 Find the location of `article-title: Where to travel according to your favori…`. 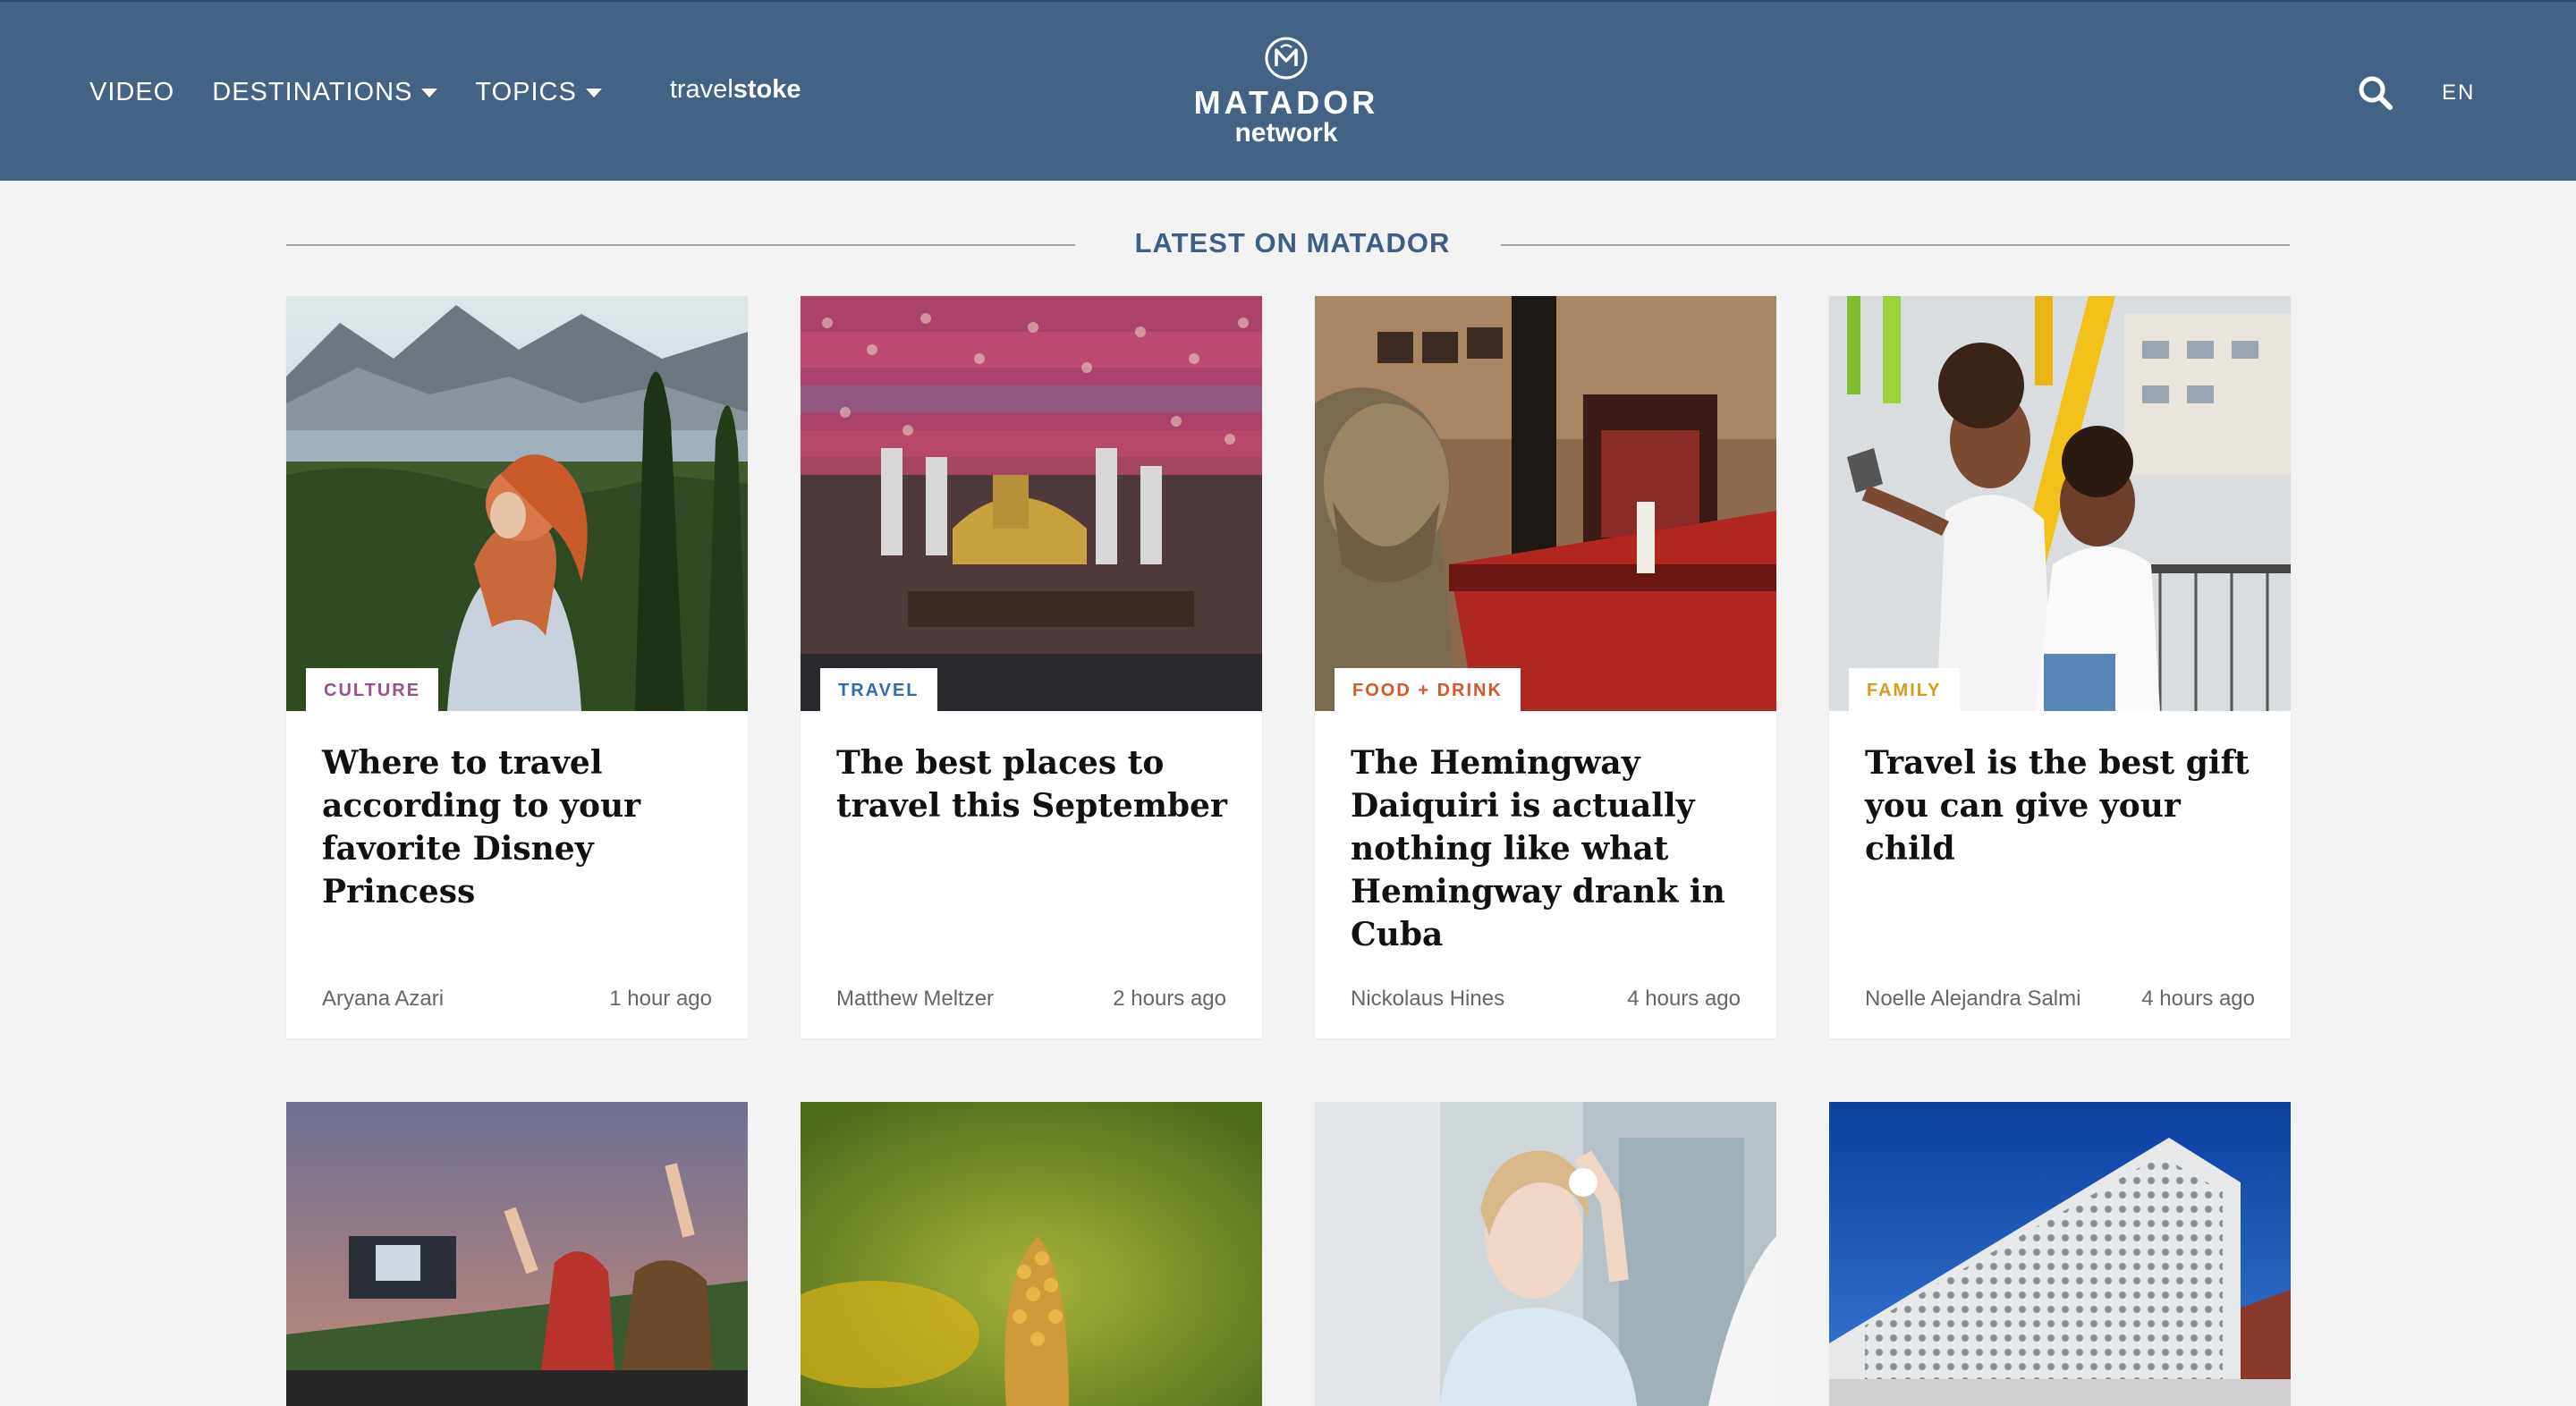

article-title: Where to travel according to your favori… is located at coordinates (519, 827).